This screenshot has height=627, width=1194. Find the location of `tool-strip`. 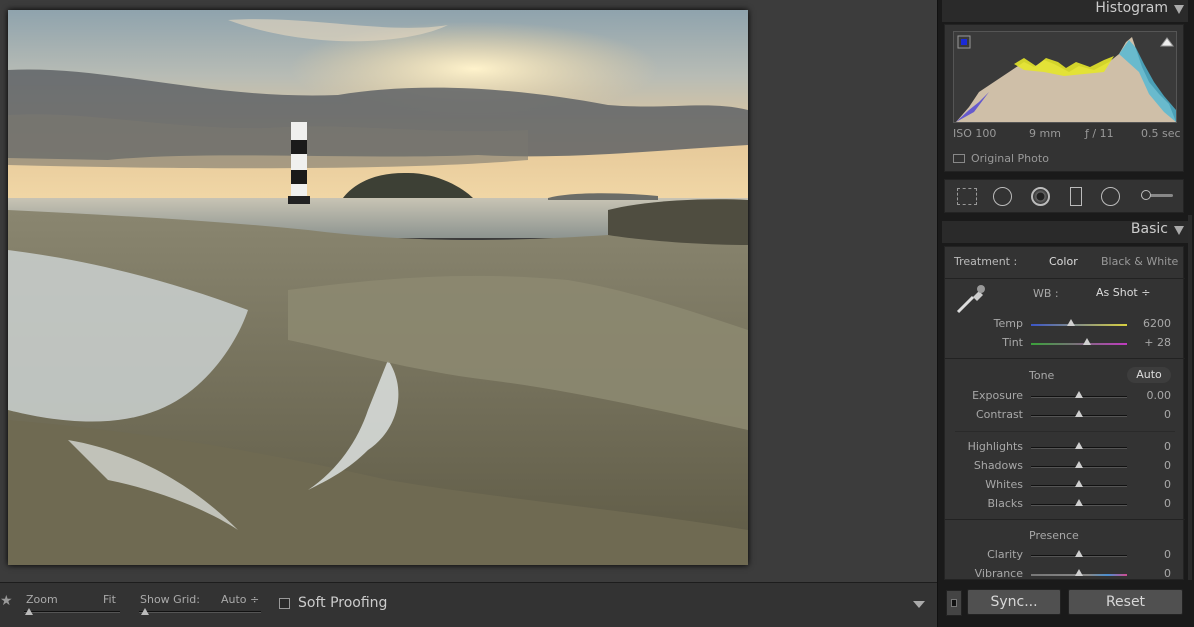

tool-strip is located at coordinates (1064, 196).